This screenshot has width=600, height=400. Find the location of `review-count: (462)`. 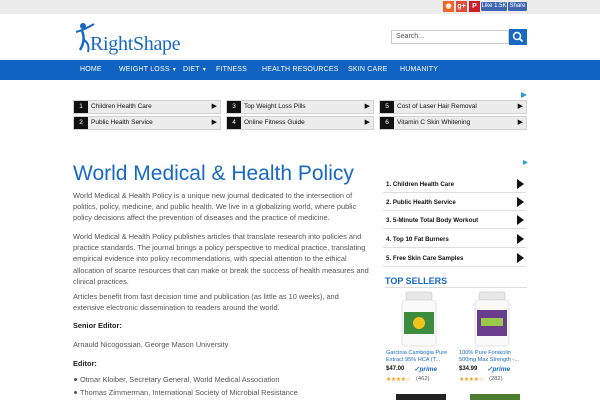

review-count: (462) is located at coordinates (423, 379).